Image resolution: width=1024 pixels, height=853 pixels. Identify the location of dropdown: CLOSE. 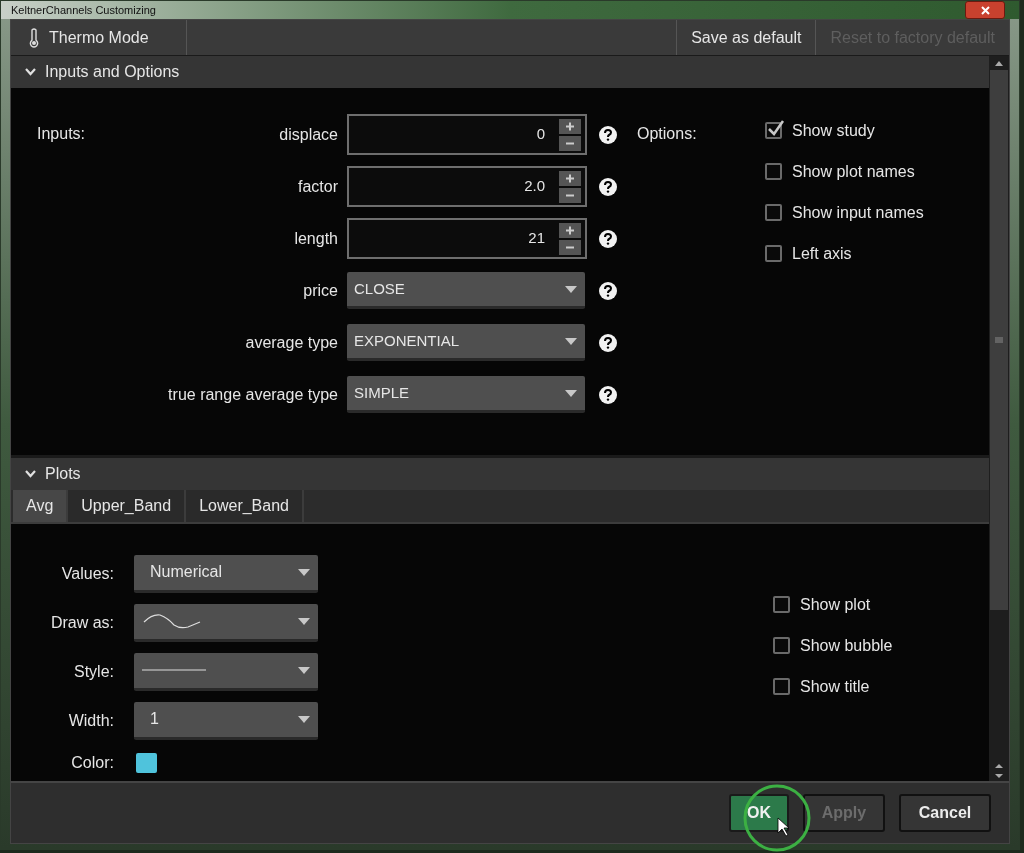
(466, 290).